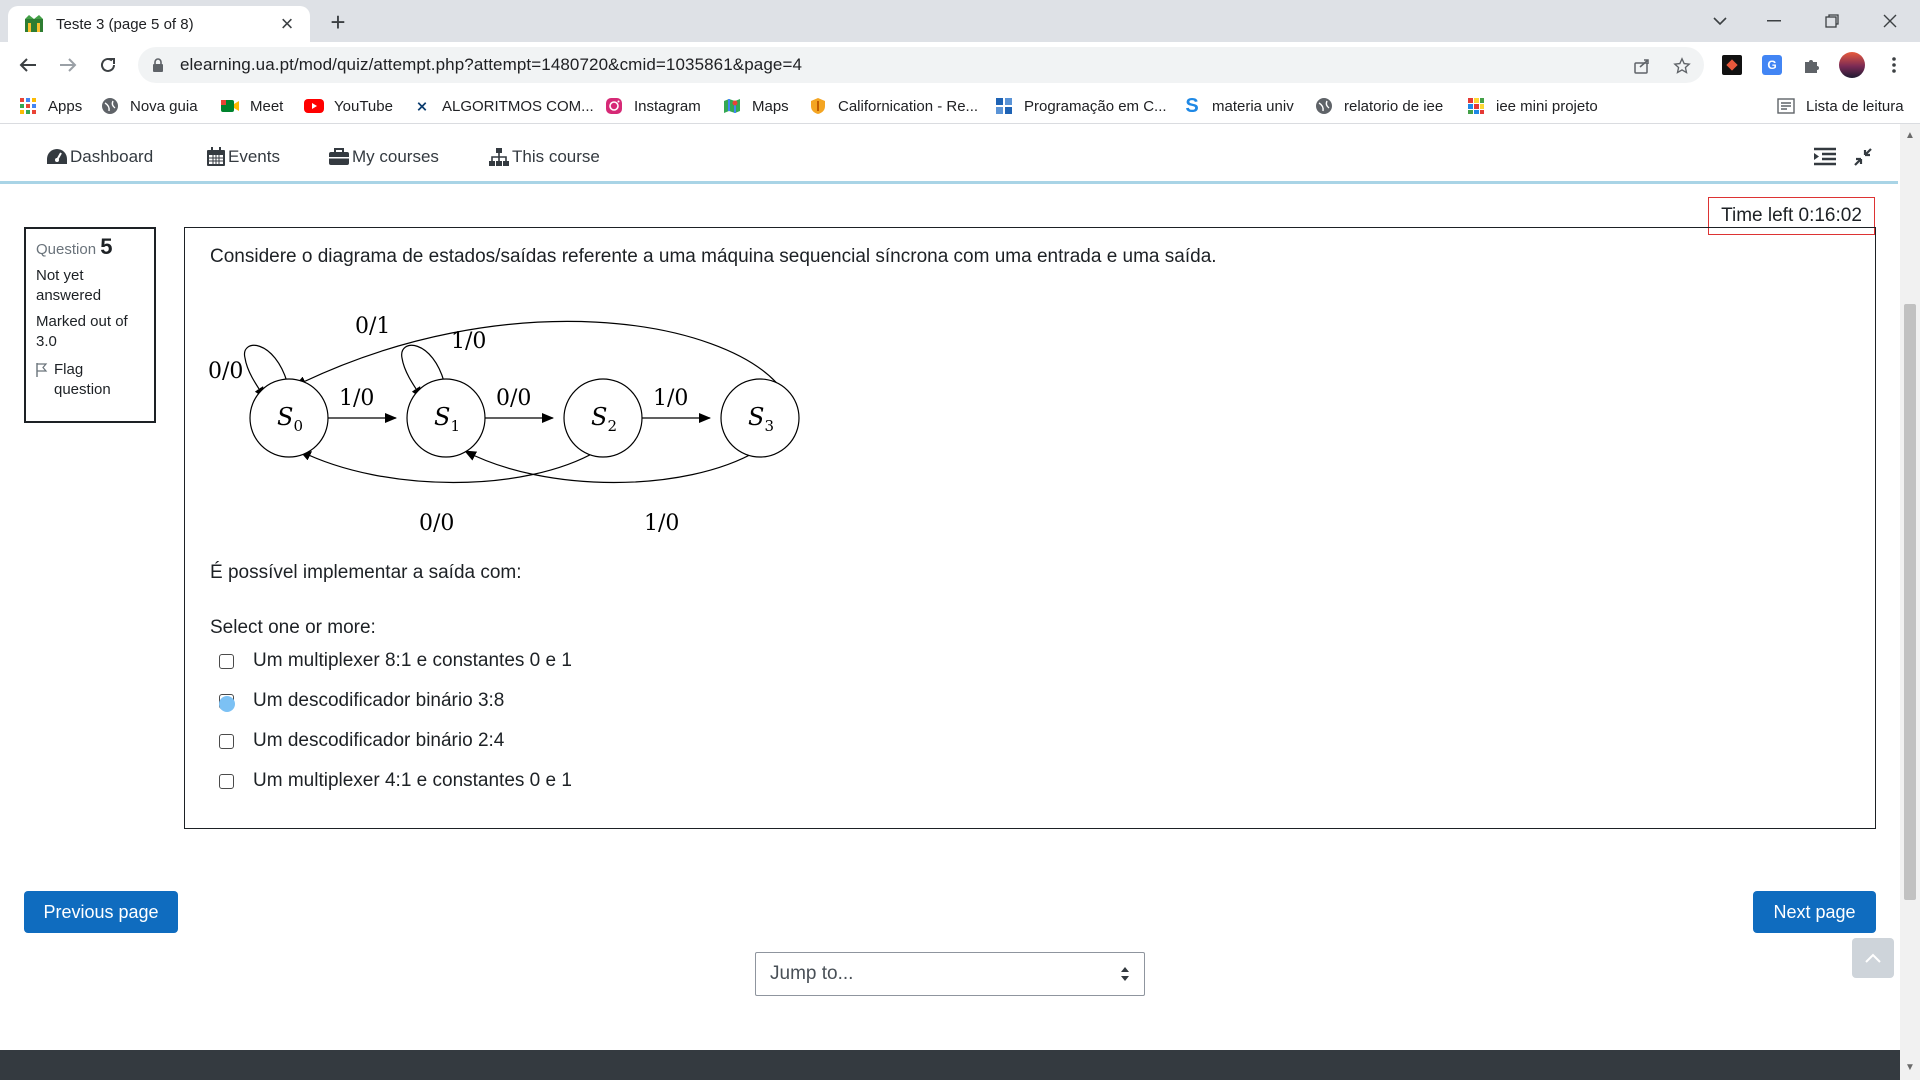  Describe the element at coordinates (1812, 65) in the screenshot. I see `extensions-puzzle-icon` at that location.